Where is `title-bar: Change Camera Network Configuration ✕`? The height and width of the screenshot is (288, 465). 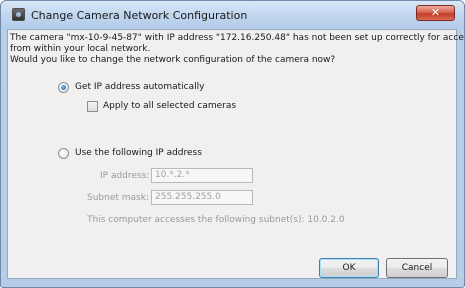
title-bar: Change Camera Network Configuration ✕ is located at coordinates (232, 14).